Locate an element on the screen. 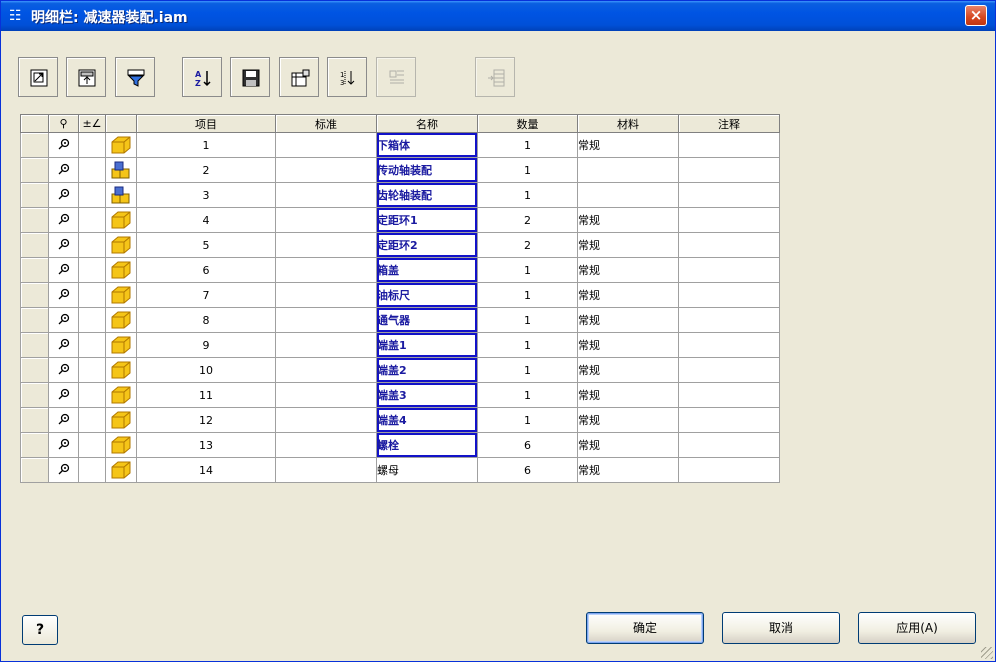 The image size is (996, 662). header-name: 名称 is located at coordinates (427, 123).